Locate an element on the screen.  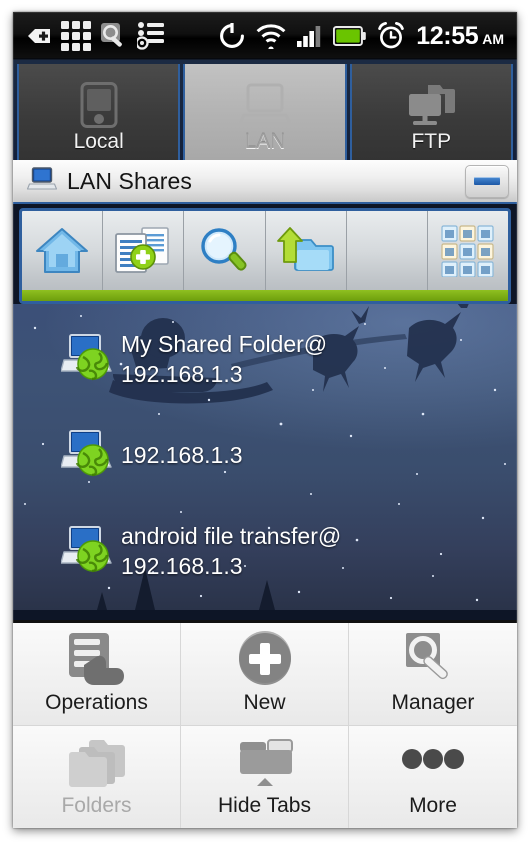
menu-item-hide-tabs: Hide Tabs is located at coordinates (265, 776).